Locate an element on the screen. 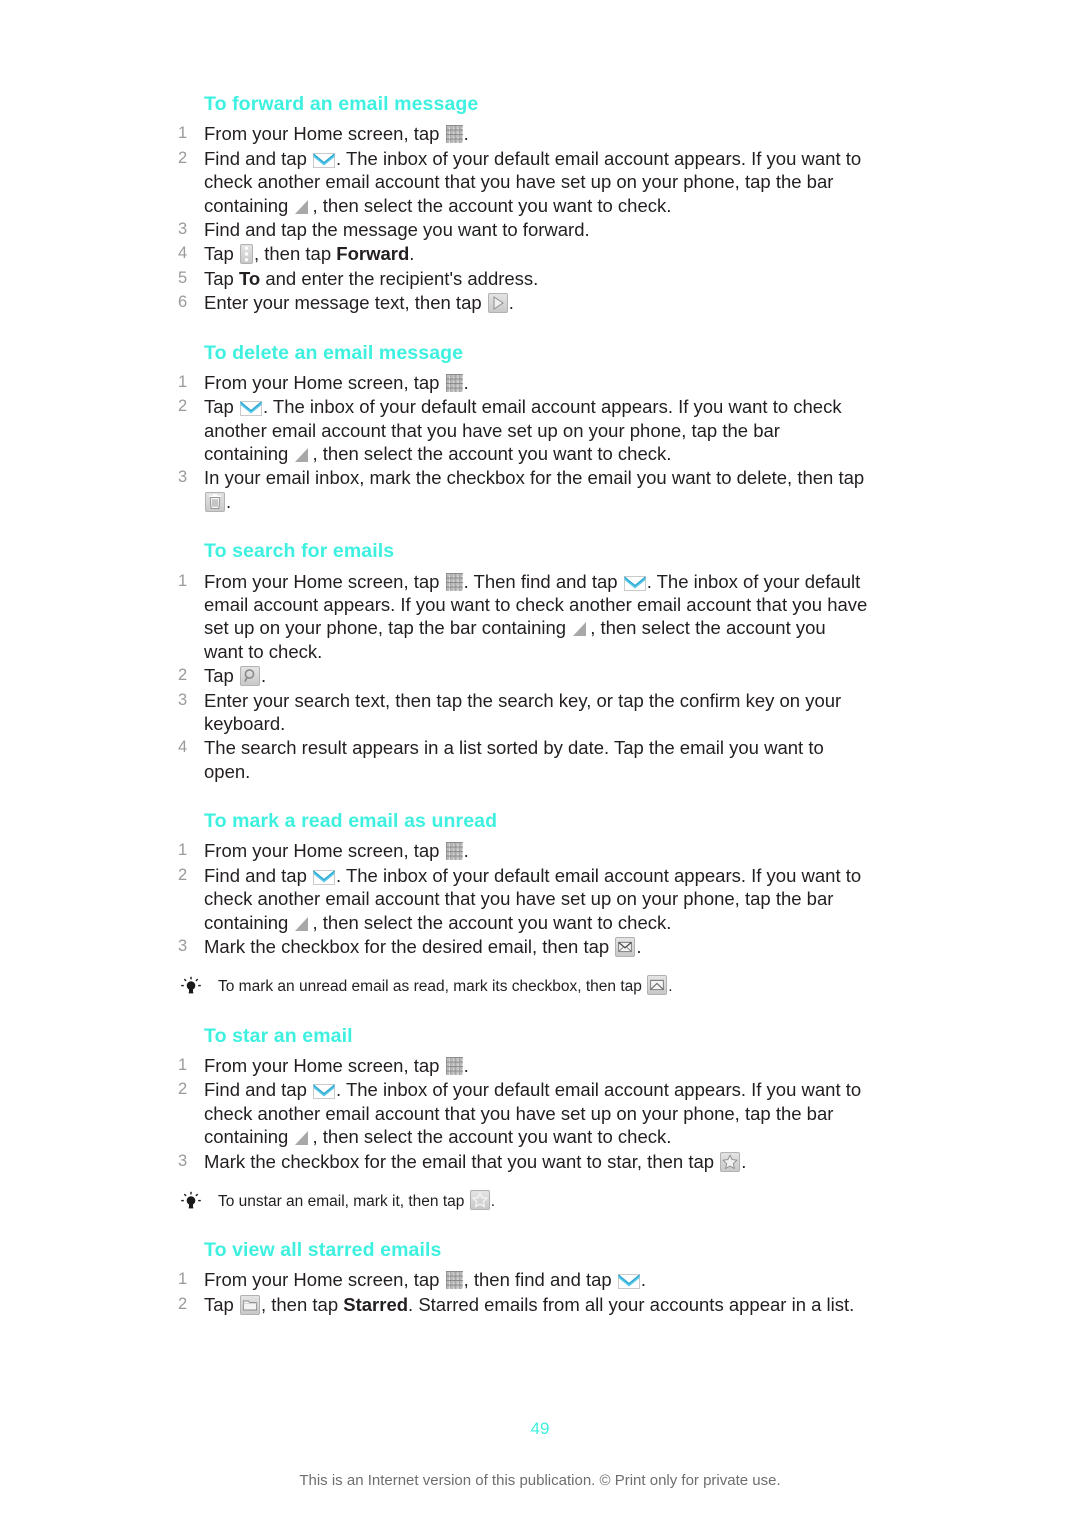 Image resolution: width=1080 pixels, height=1527 pixels. send-arrow-icon is located at coordinates (497, 303).